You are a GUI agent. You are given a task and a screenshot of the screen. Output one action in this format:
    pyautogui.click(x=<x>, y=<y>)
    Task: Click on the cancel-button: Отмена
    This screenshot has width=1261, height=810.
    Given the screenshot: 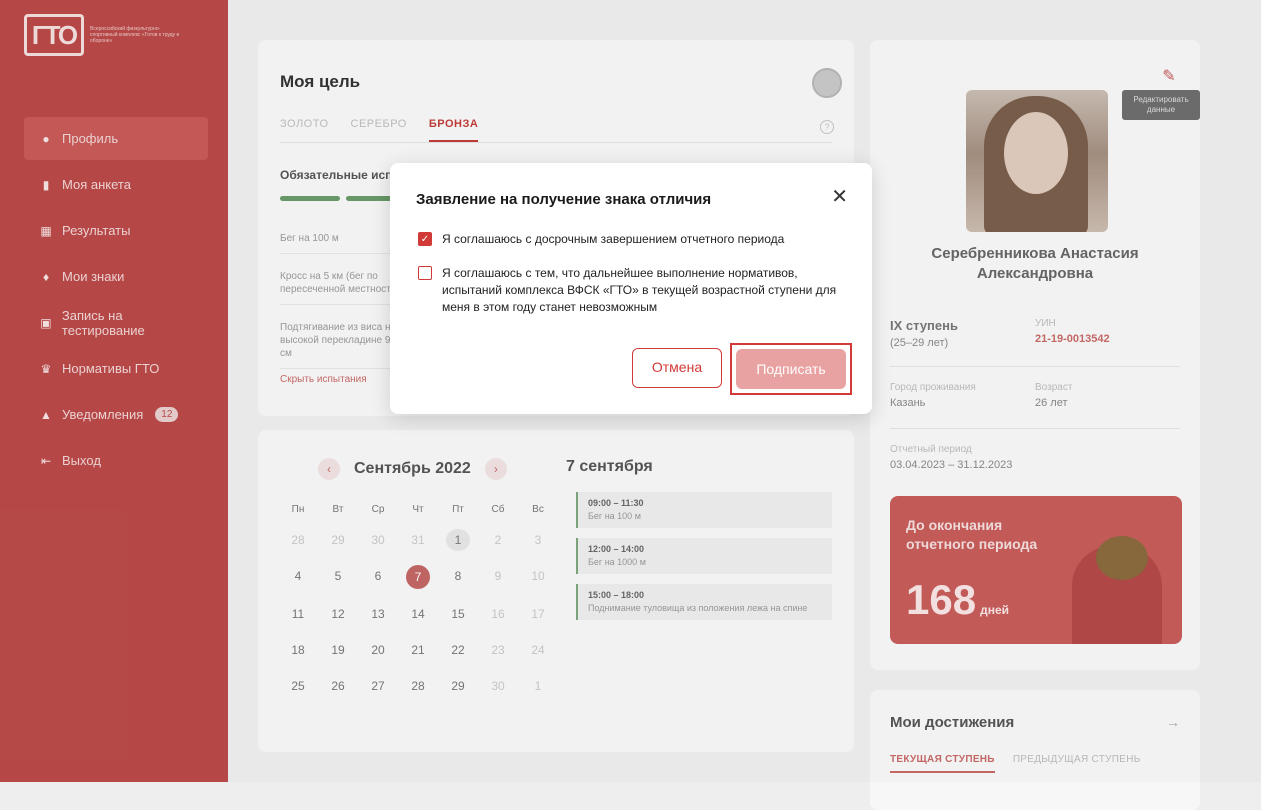 What is the action you would take?
    pyautogui.click(x=677, y=368)
    